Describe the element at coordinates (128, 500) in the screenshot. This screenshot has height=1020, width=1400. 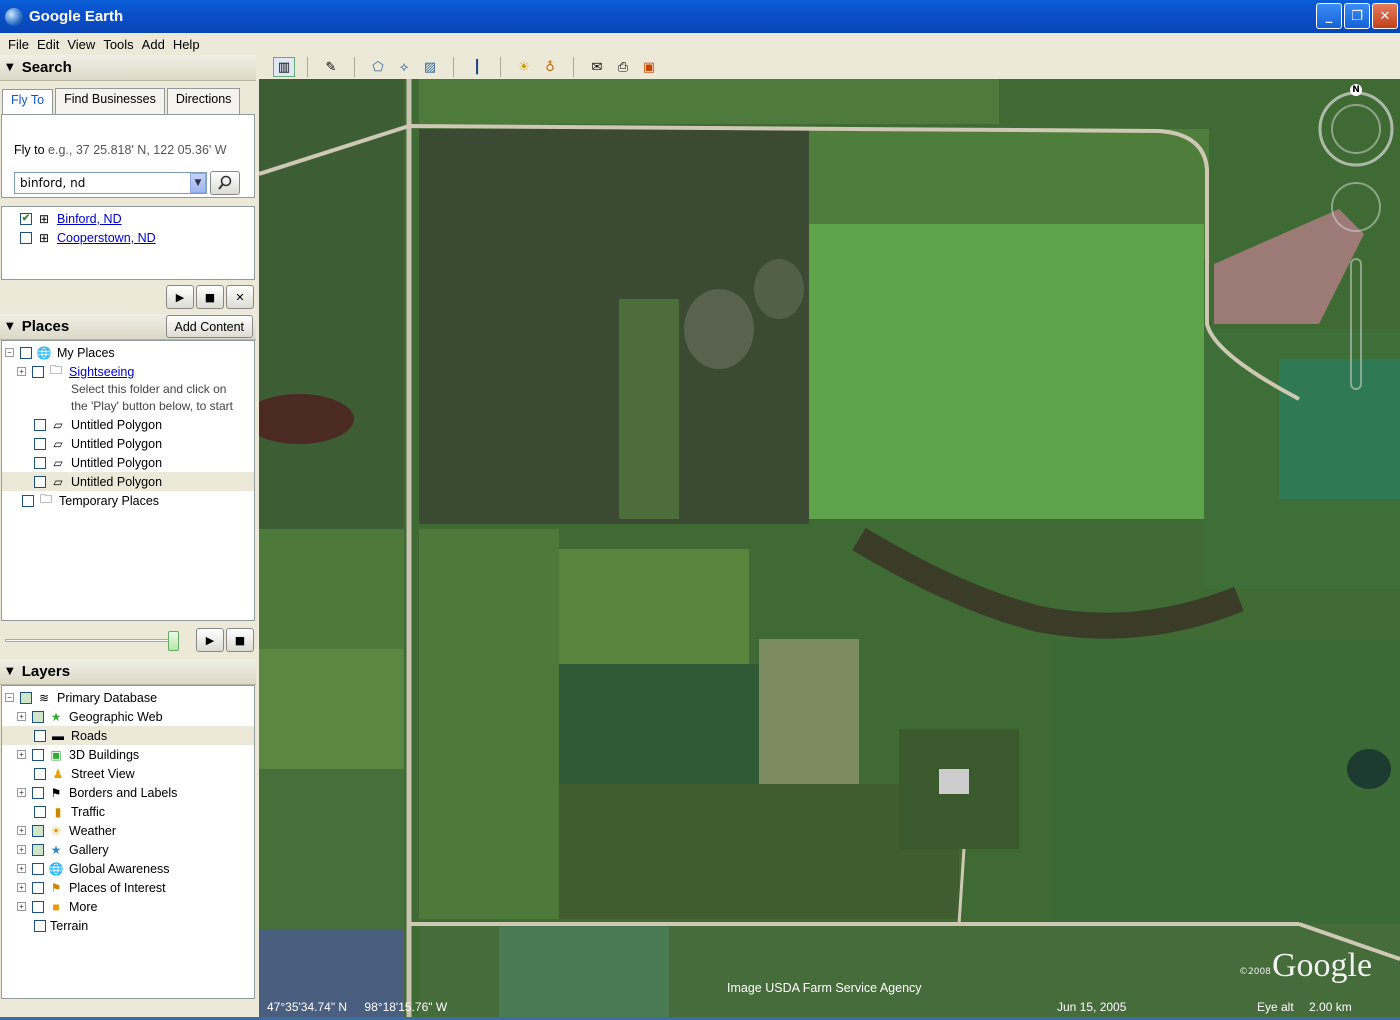
I see `list-item: 🗀 Temporary Places` at that location.